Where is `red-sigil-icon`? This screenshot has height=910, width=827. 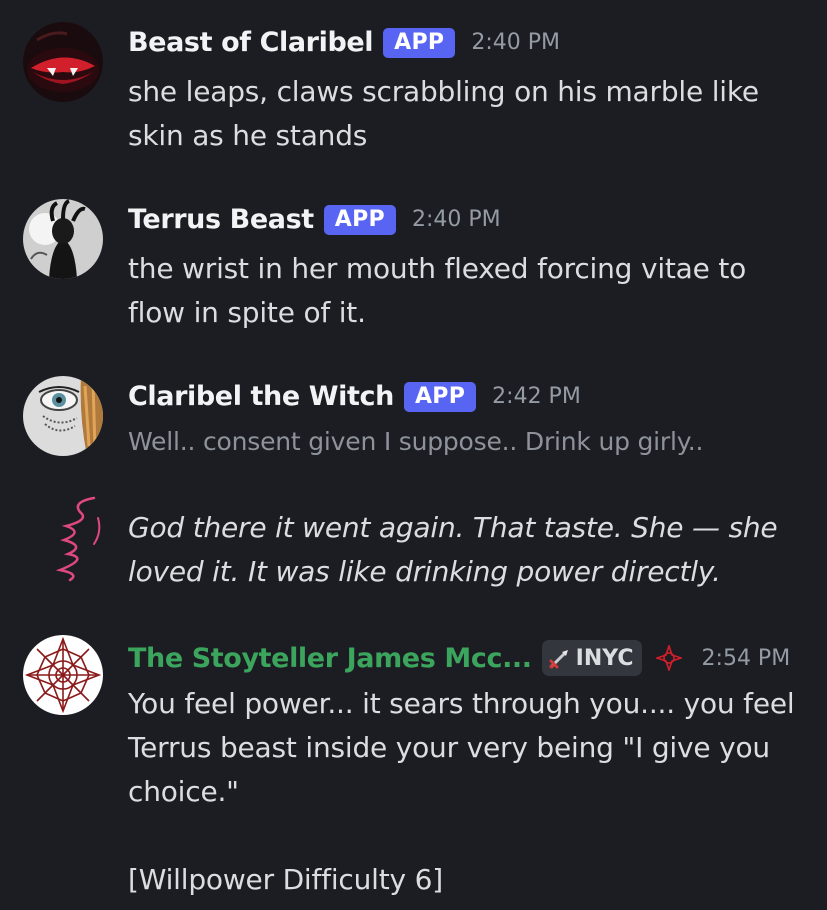 red-sigil-icon is located at coordinates (668, 658).